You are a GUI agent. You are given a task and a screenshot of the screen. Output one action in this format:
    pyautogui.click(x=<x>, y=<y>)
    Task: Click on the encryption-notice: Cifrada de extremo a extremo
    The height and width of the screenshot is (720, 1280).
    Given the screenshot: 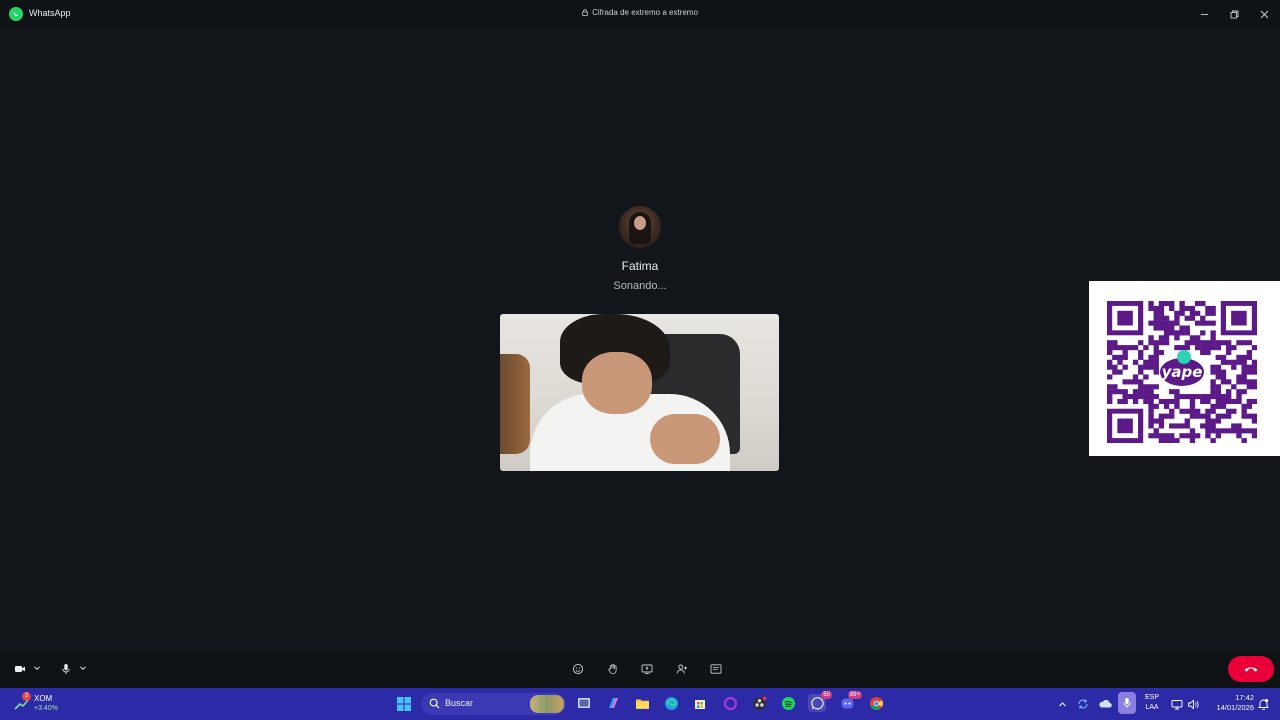 What is the action you would take?
    pyautogui.click(x=640, y=12)
    